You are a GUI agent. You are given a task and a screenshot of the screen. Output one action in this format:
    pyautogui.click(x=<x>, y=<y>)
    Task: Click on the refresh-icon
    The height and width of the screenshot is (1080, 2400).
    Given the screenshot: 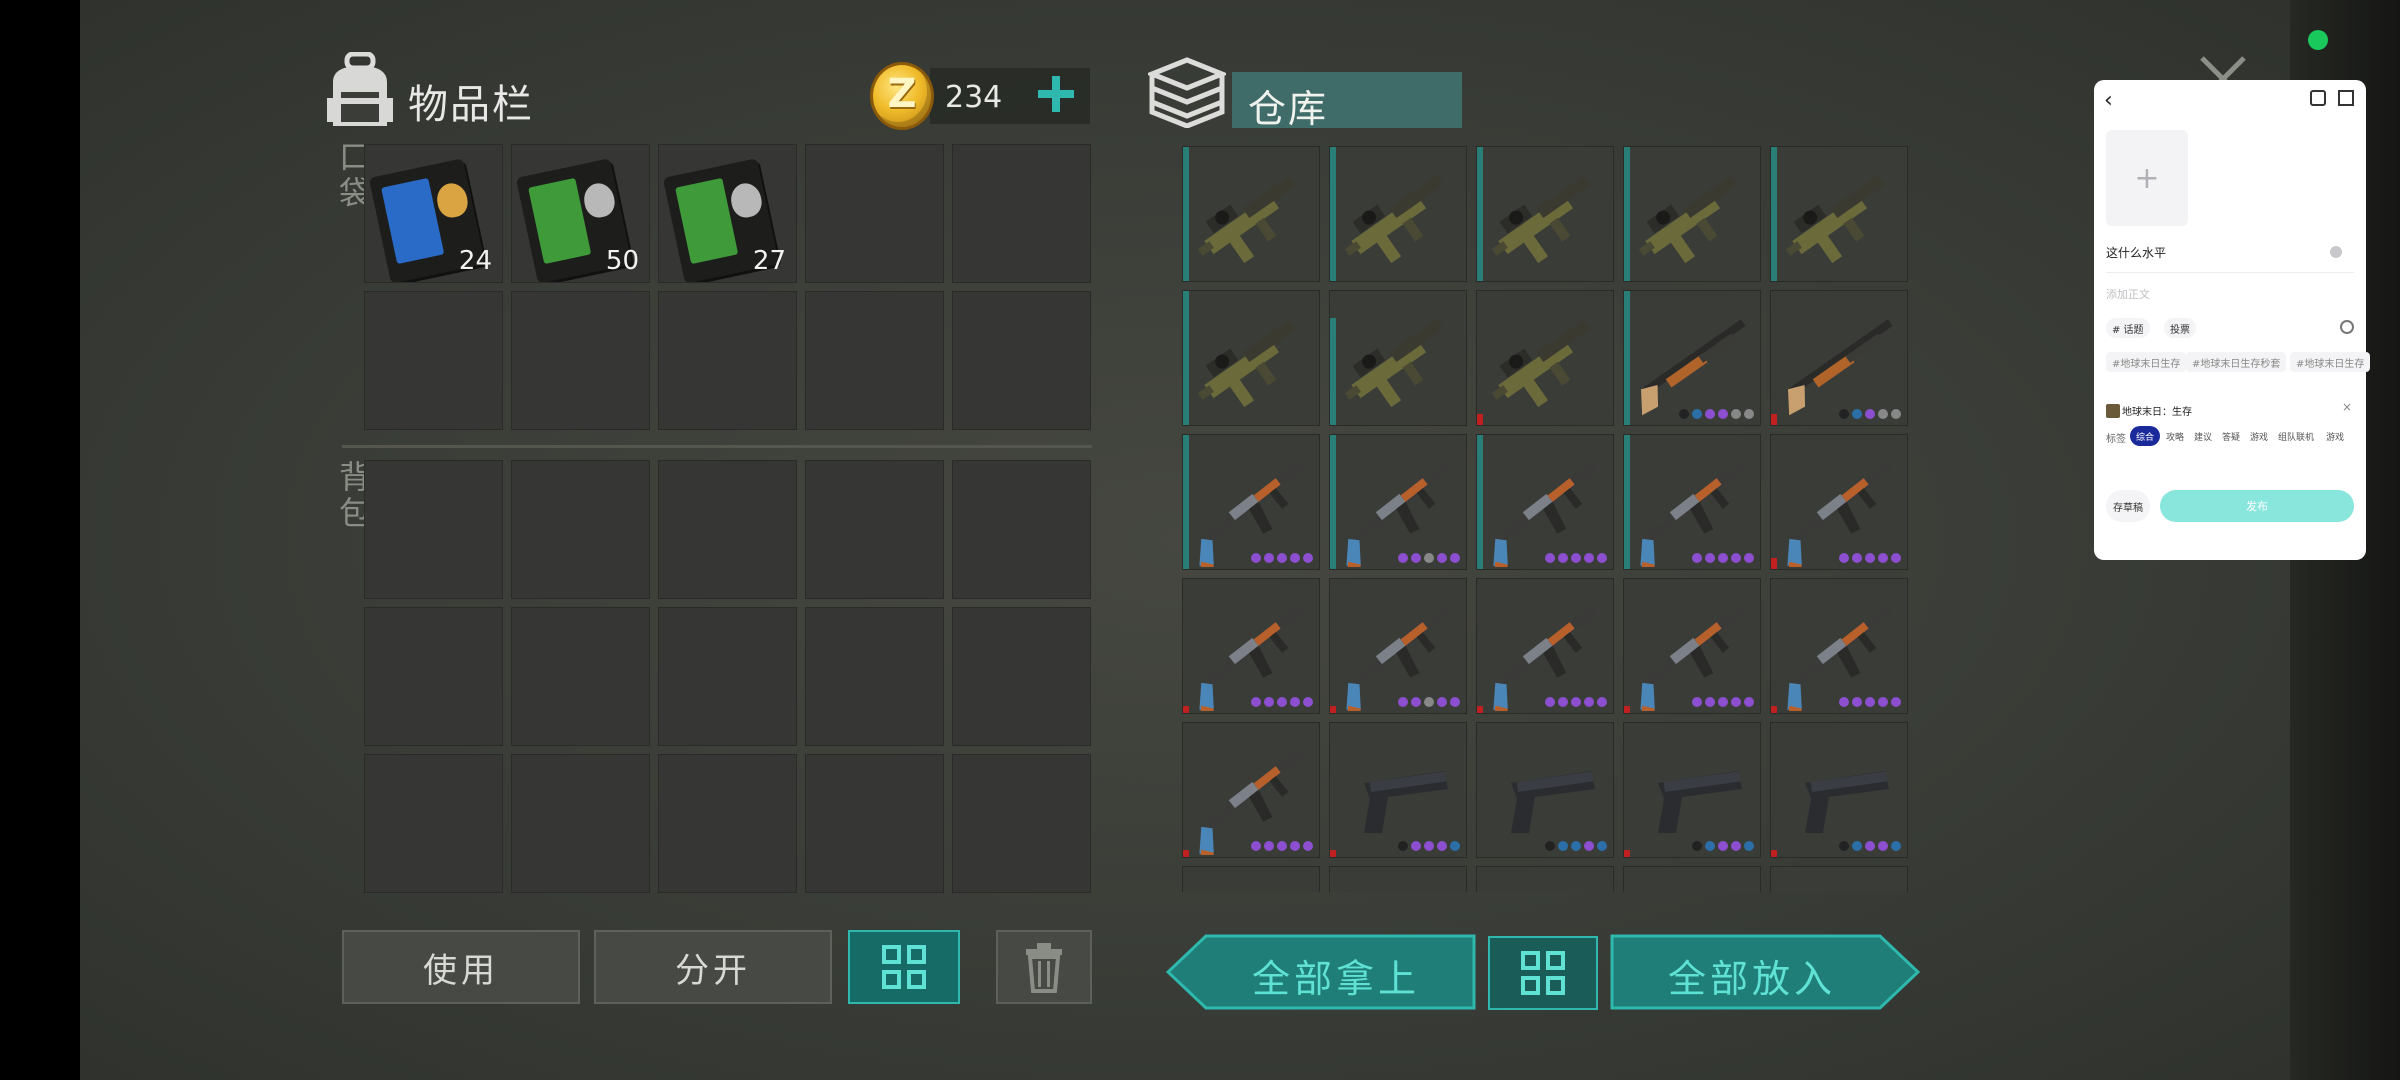 What is the action you would take?
    pyautogui.click(x=2347, y=327)
    